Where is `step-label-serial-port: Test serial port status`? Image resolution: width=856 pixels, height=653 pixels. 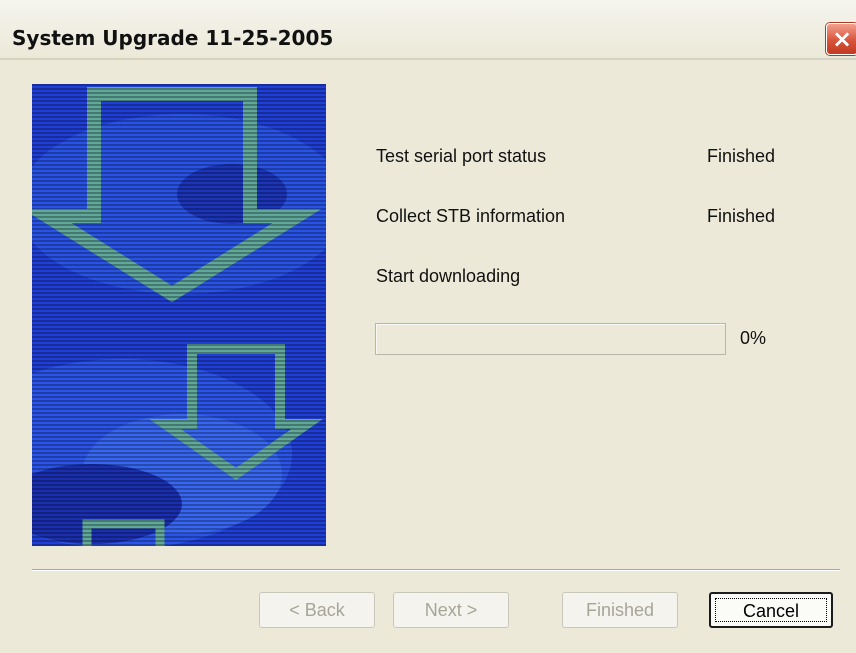
step-label-serial-port: Test serial port status is located at coordinates (461, 156).